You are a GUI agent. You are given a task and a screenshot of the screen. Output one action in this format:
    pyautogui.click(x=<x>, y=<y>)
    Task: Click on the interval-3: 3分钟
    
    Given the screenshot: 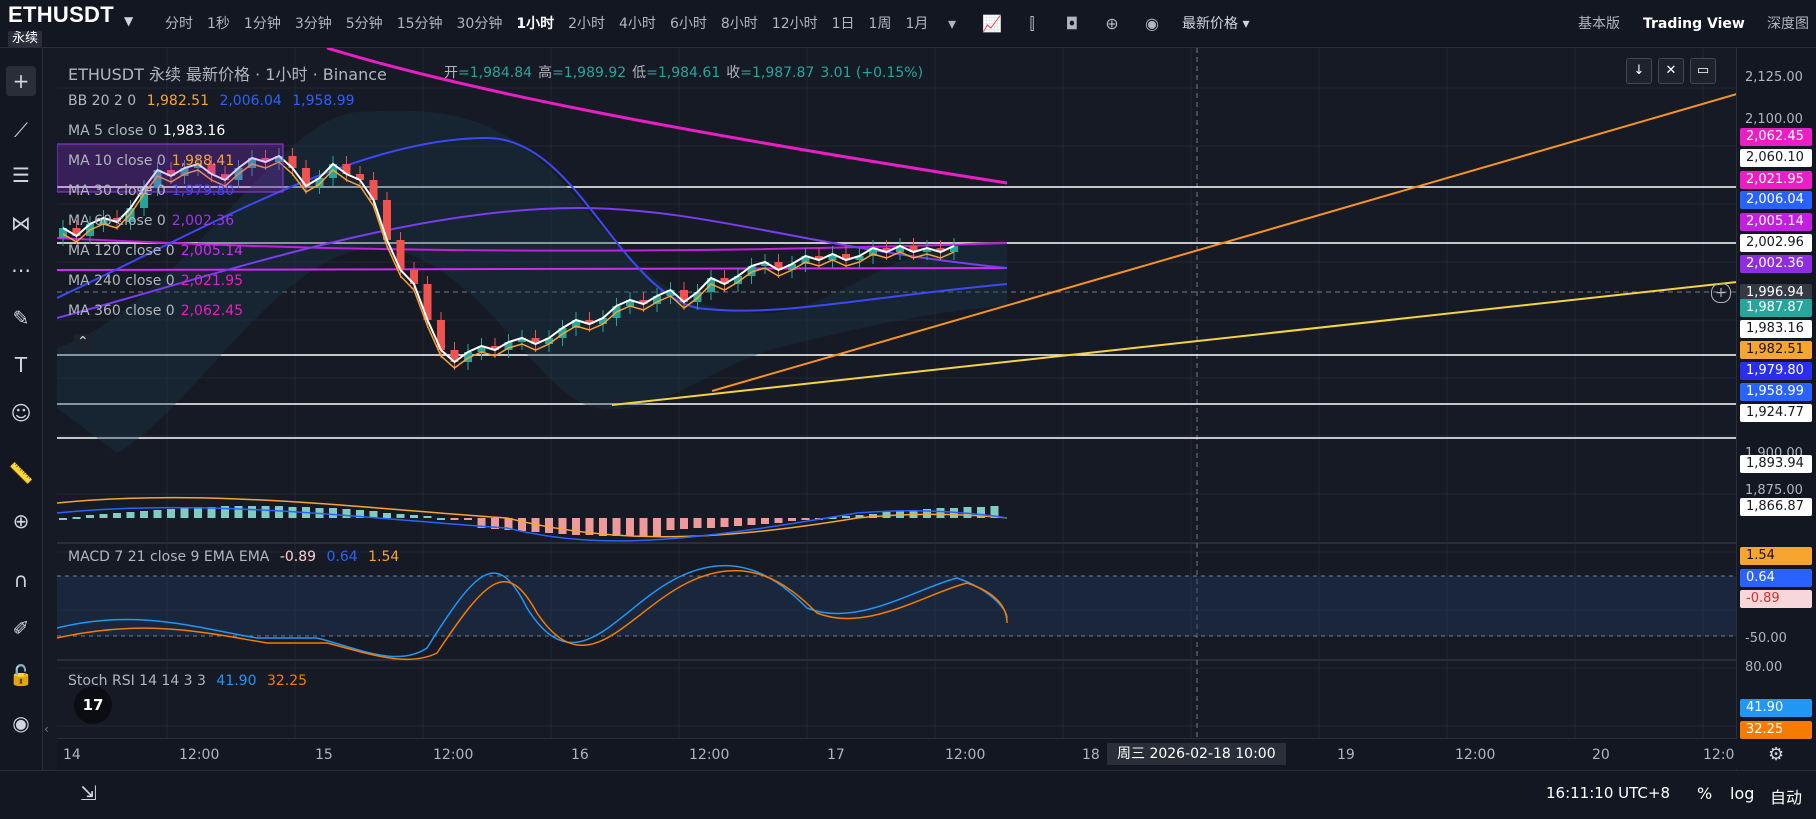 What is the action you would take?
    pyautogui.click(x=313, y=24)
    